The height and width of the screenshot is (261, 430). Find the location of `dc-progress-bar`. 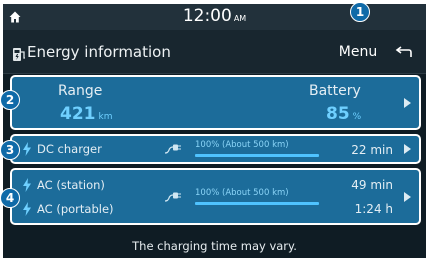

dc-progress-bar is located at coordinates (257, 155).